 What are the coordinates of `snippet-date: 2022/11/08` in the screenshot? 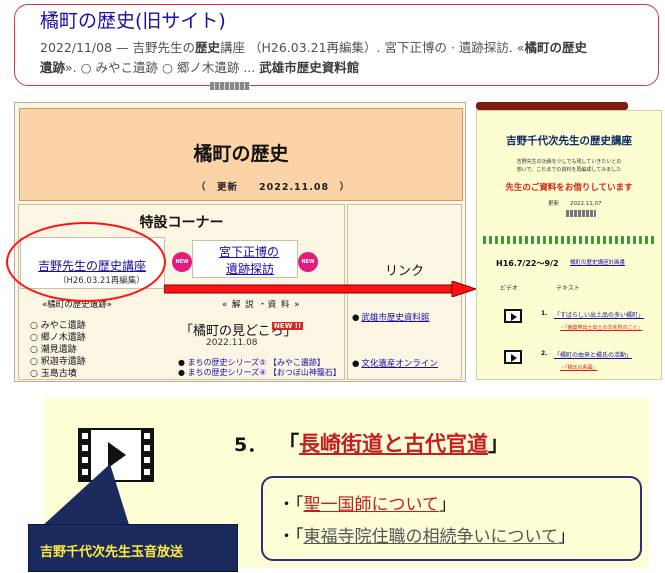 It's located at (76, 47).